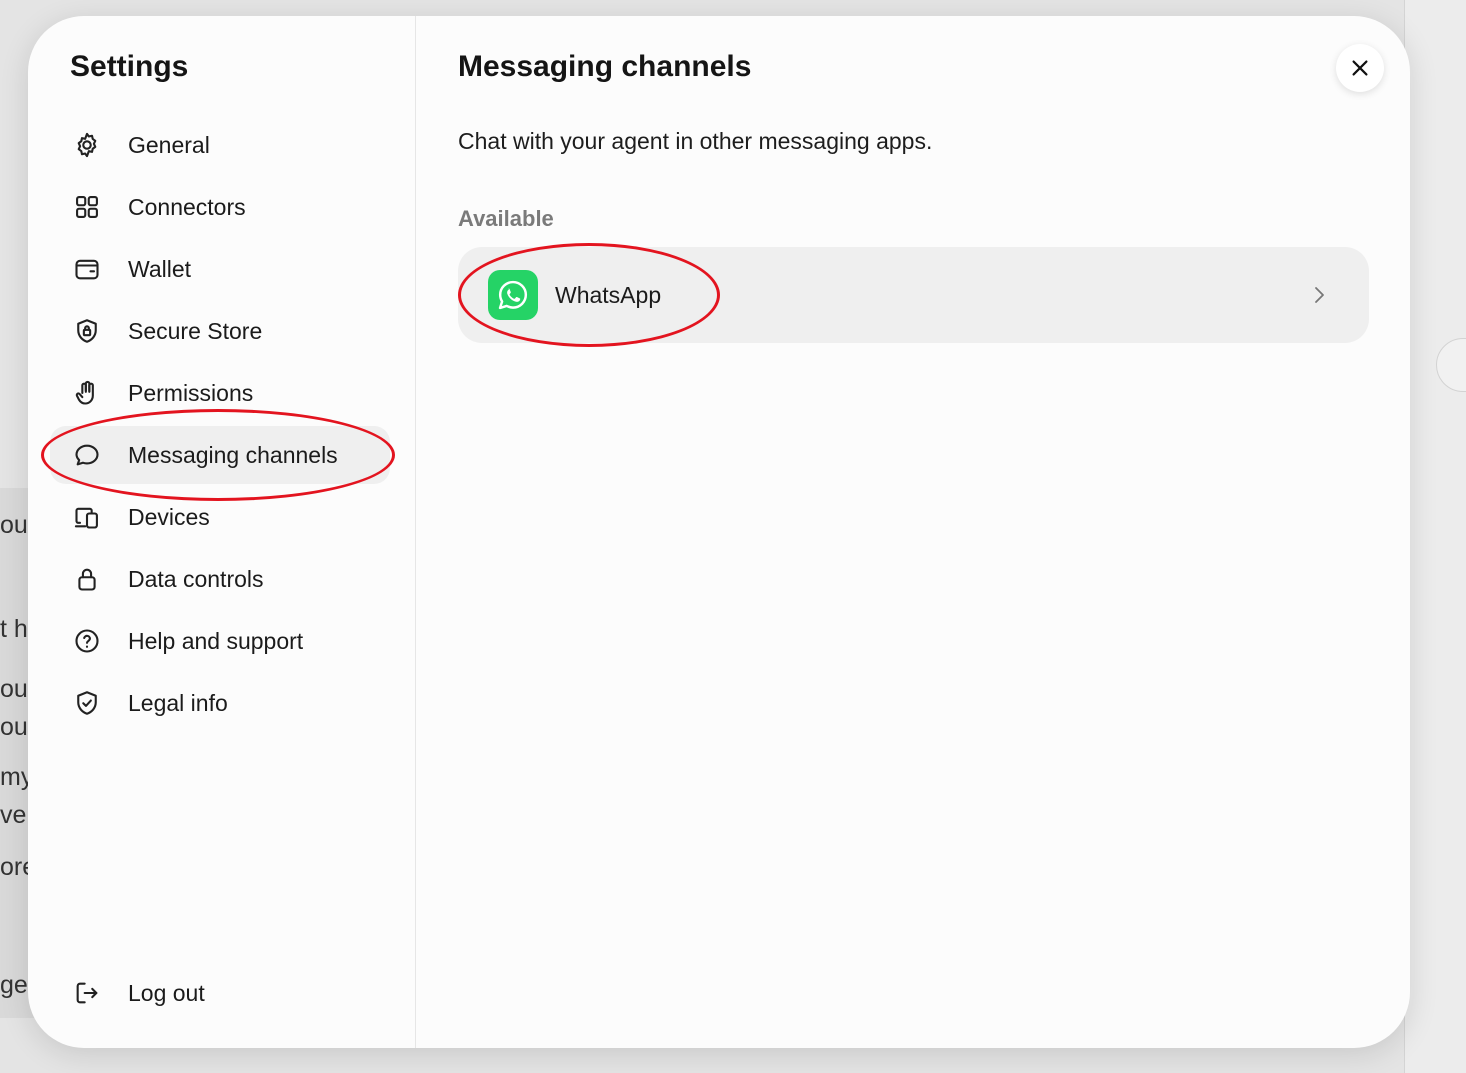 The height and width of the screenshot is (1073, 1466). Describe the element at coordinates (166, 992) in the screenshot. I see `logout-label: Log out` at that location.